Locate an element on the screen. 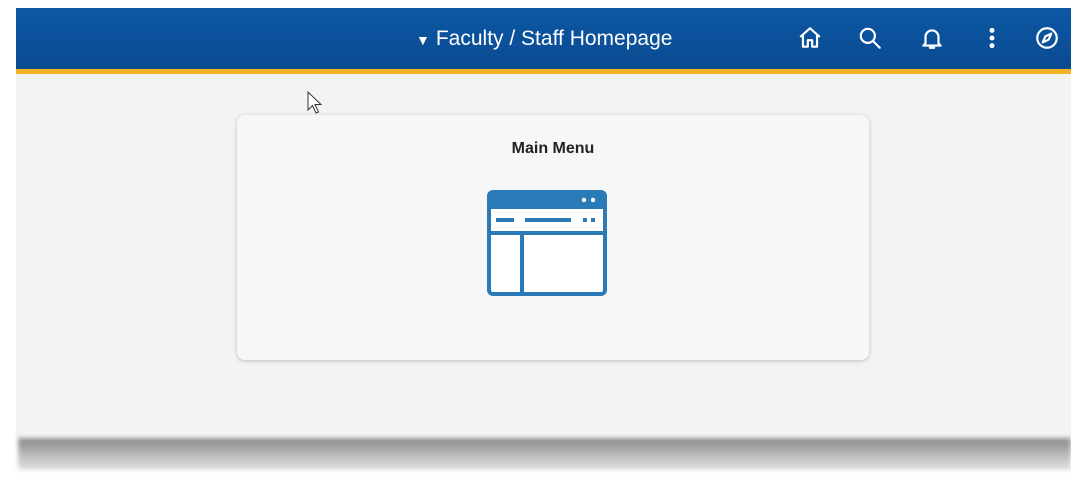 The image size is (1071, 484). window-shadow is located at coordinates (544, 454).